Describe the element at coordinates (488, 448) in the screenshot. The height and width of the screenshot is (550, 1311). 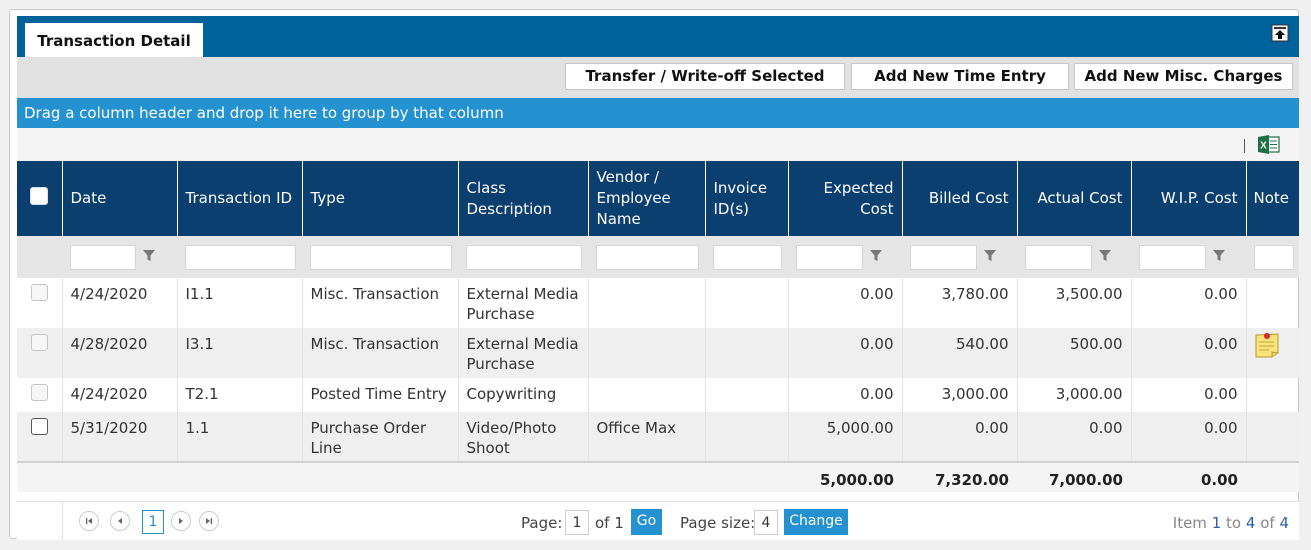
I see `cell-text: Shoot` at that location.